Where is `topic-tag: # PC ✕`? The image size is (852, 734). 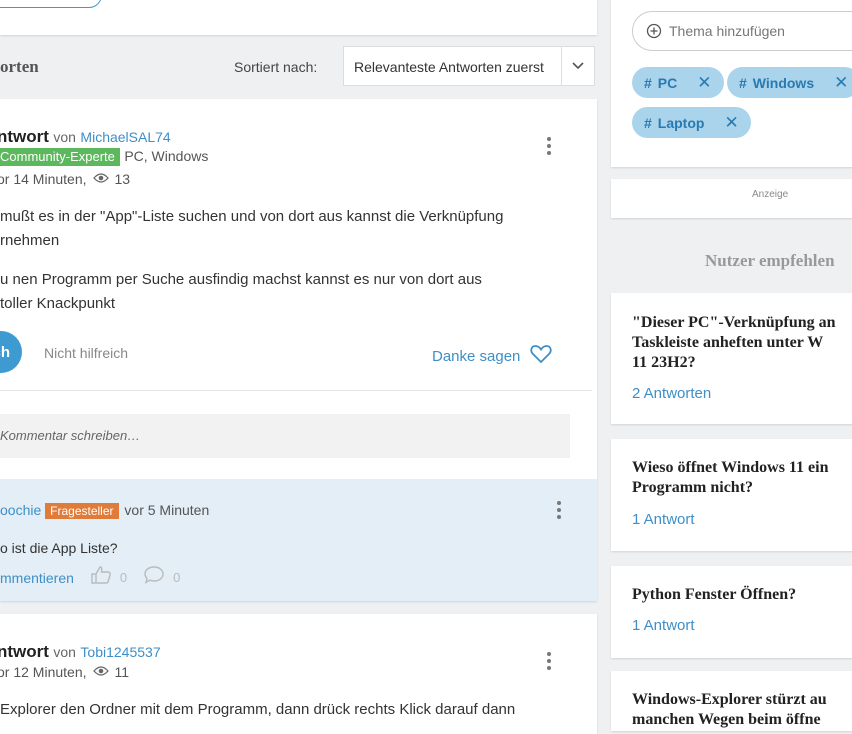 topic-tag: # PC ✕ is located at coordinates (678, 82).